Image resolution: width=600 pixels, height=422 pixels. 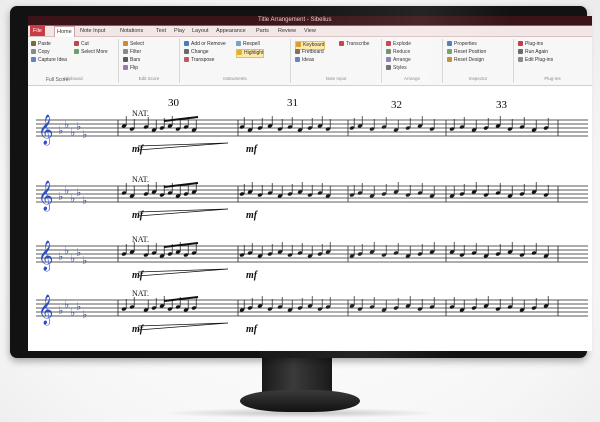 I want to click on filter-icon, so click(x=125, y=52).